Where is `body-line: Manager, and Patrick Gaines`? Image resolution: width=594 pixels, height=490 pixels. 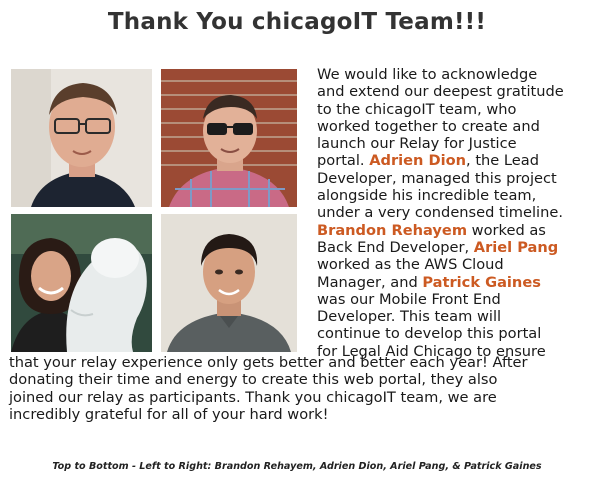
body-line: Manager, and Patrick Gaines is located at coordinates (453, 282).